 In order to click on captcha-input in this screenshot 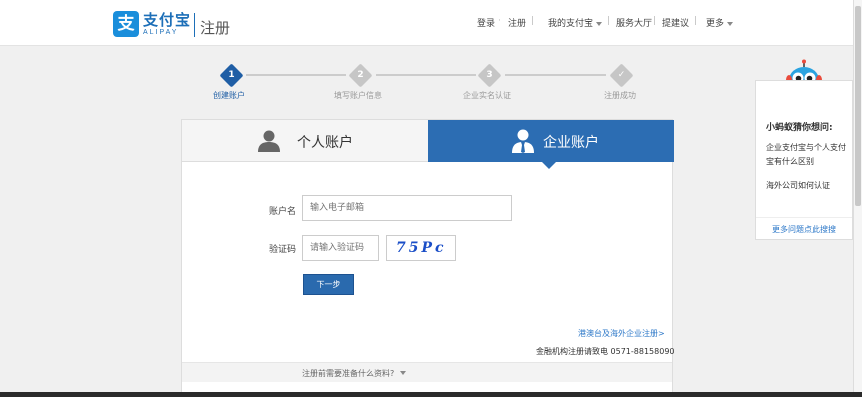, I will do `click(340, 248)`.